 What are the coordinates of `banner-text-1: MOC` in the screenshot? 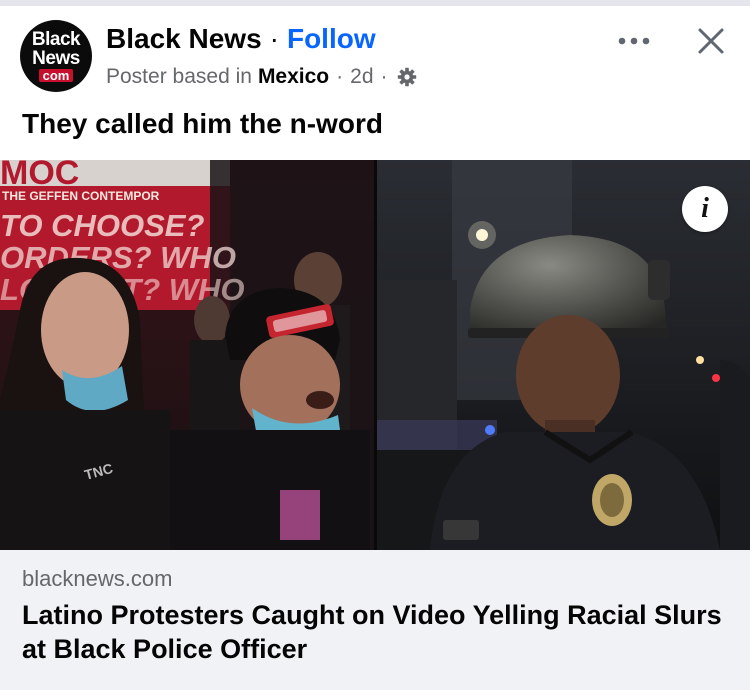 It's located at (39, 176).